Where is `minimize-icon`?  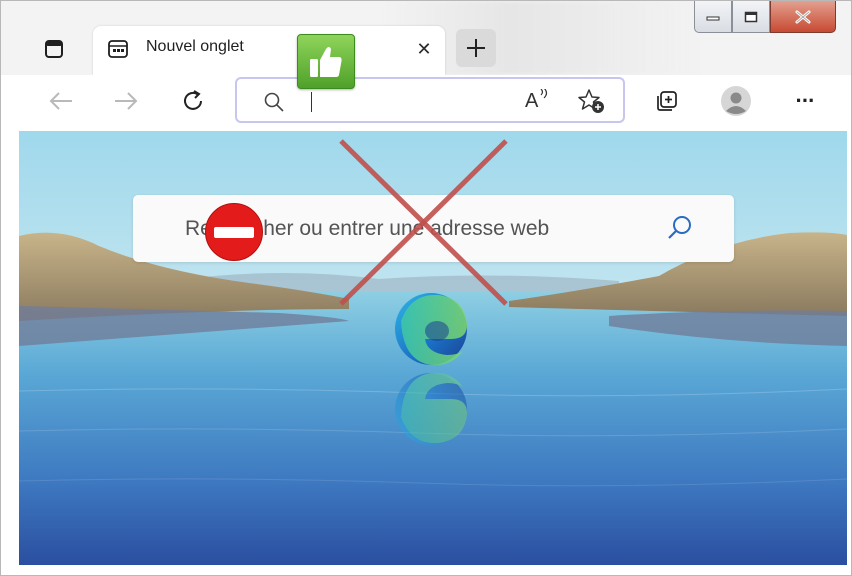
minimize-icon is located at coordinates (713, 18).